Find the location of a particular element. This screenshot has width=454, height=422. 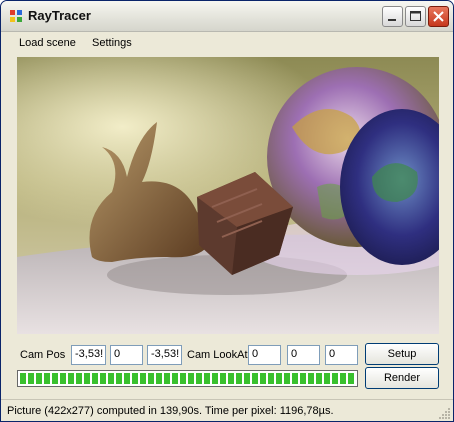

render-progress-bar is located at coordinates (187, 378).